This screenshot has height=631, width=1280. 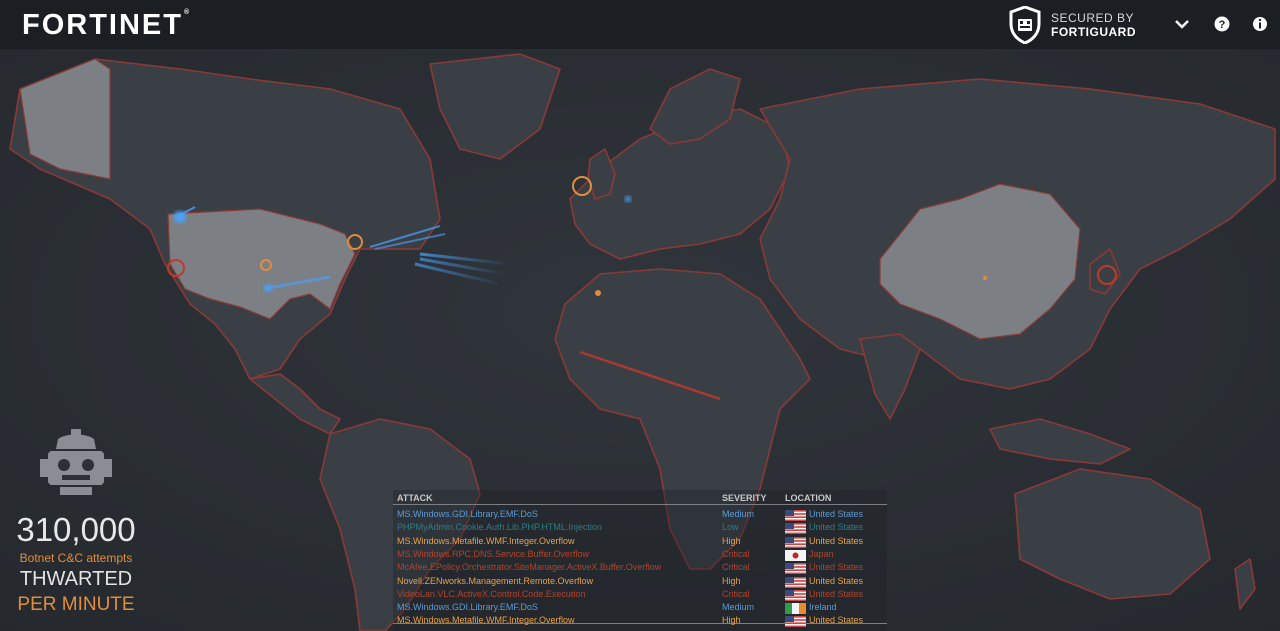 I want to click on secured-by-fortiguard: SECURED BY FORTIGUARD, so click(x=1073, y=25).